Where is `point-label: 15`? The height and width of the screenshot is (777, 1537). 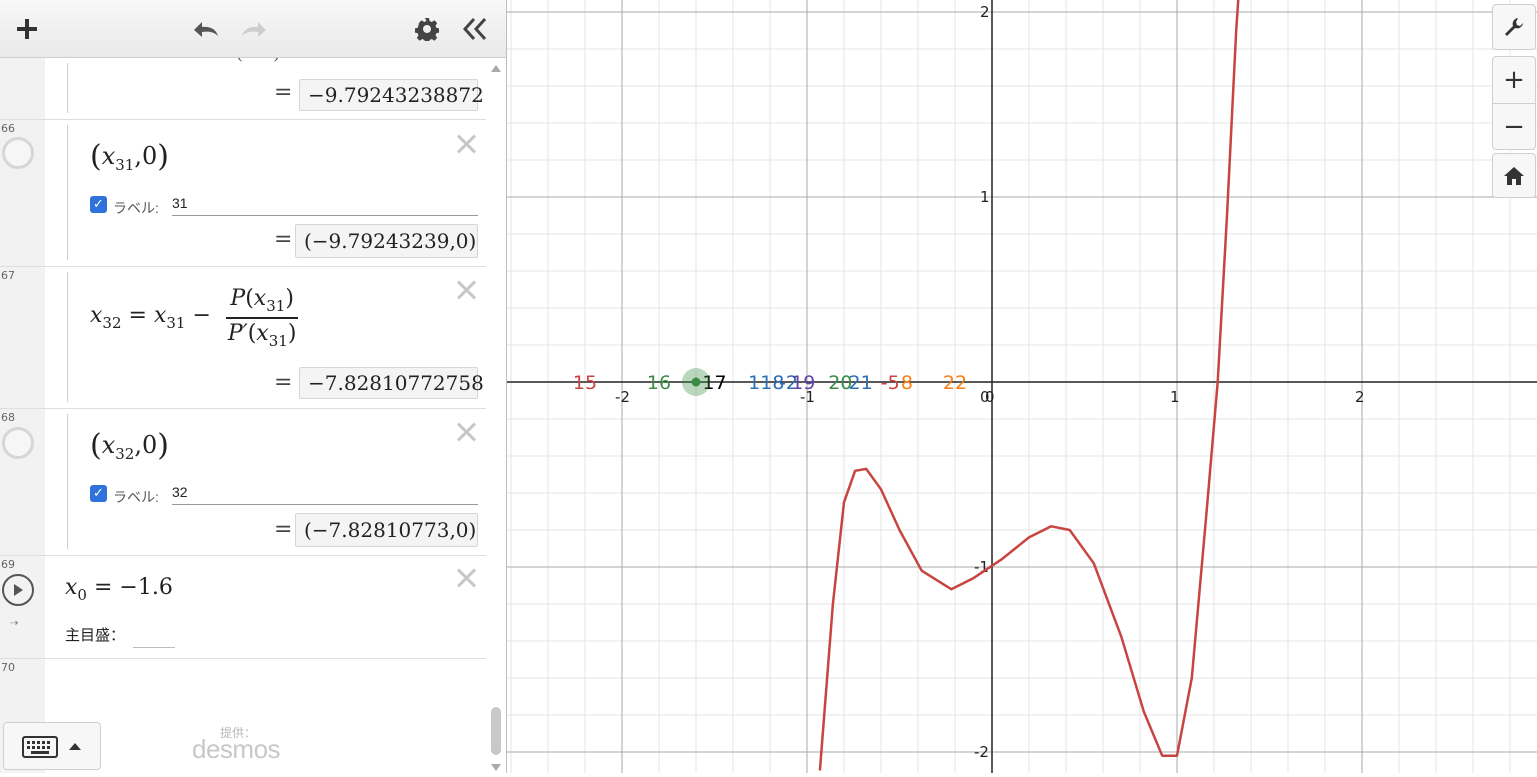 point-label: 15 is located at coordinates (585, 383).